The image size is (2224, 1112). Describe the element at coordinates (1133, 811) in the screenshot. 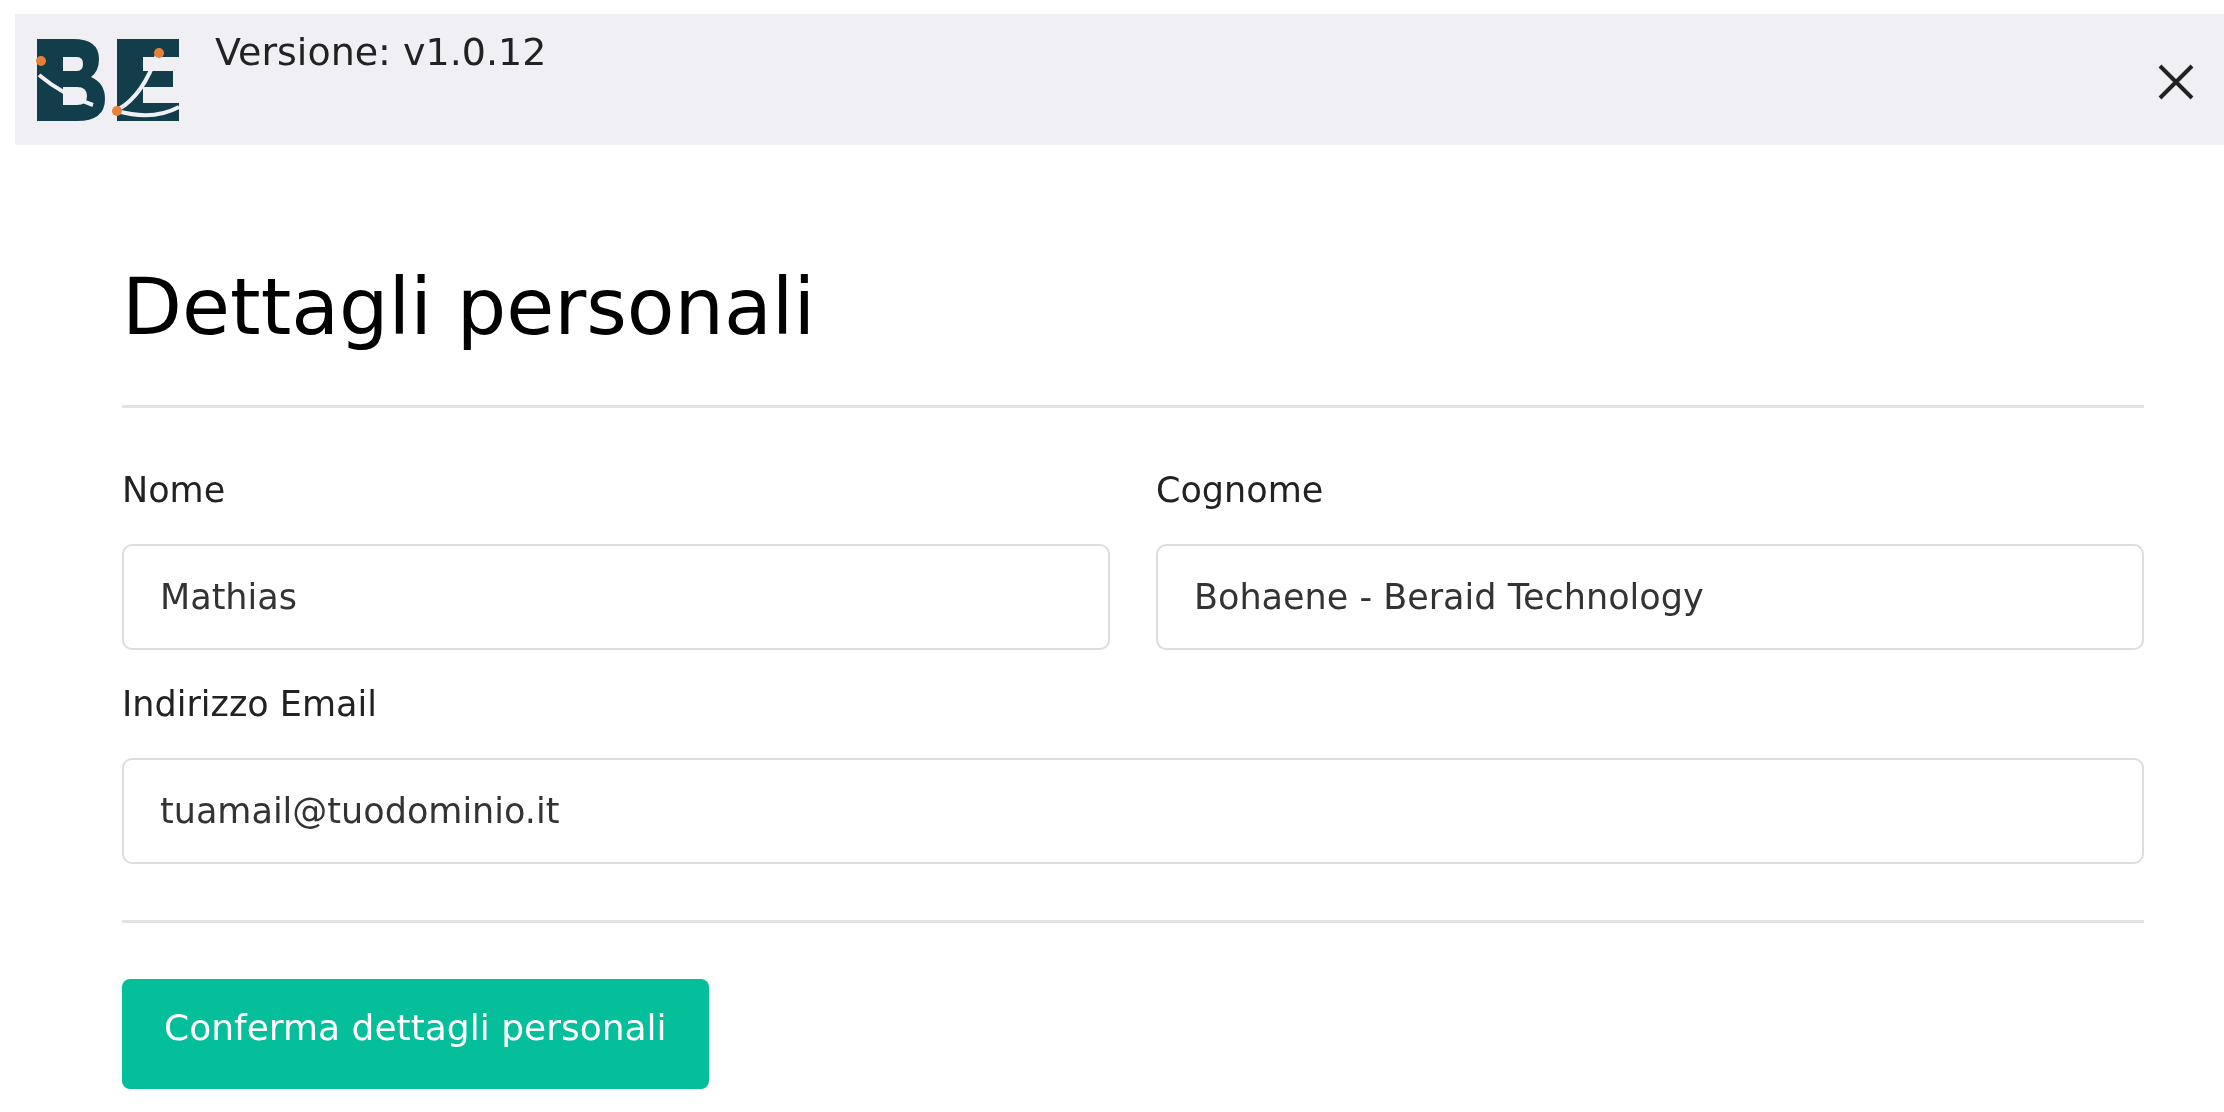

I see `input-field: tuamail@tuodominio.it` at that location.